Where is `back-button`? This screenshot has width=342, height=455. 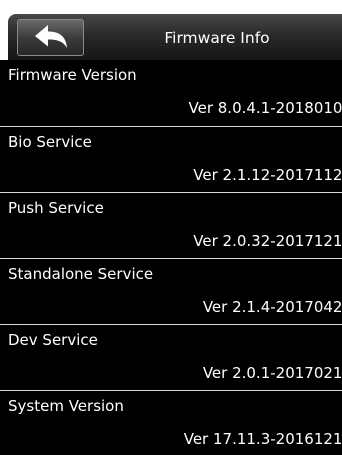
back-button is located at coordinates (50, 37).